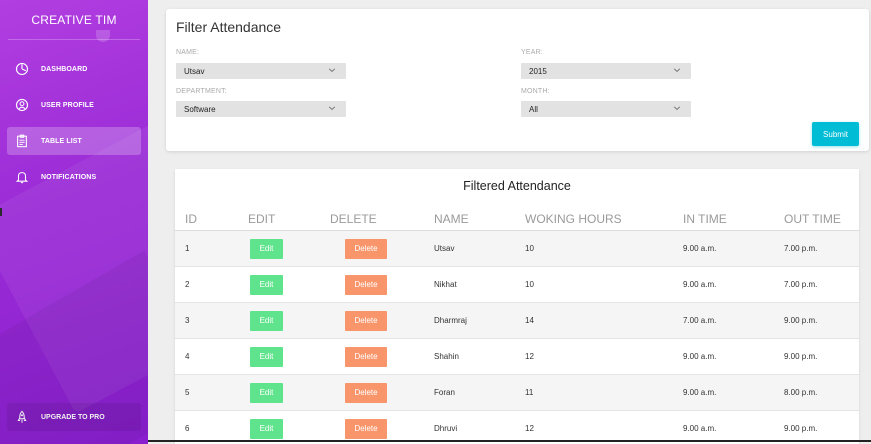 This screenshot has height=444, width=871. What do you see at coordinates (229, 27) in the screenshot?
I see `filter-title: Filter Attendance` at bounding box center [229, 27].